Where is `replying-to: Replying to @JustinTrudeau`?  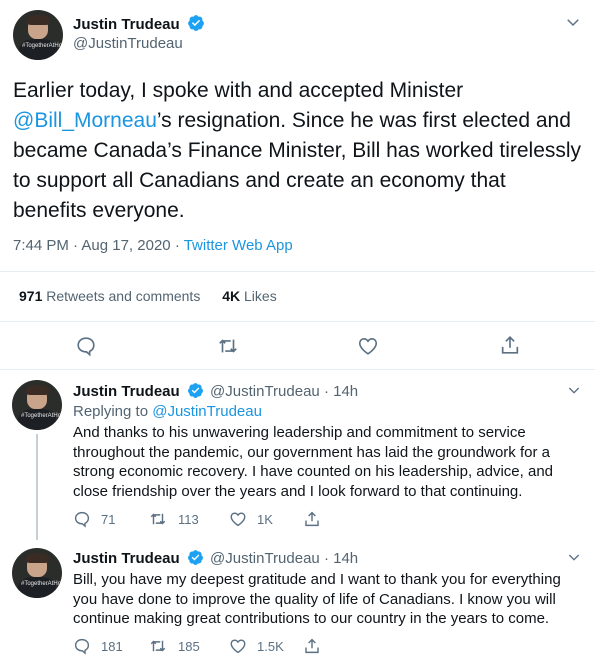 replying-to: Replying to @JustinTrudeau is located at coordinates (167, 411).